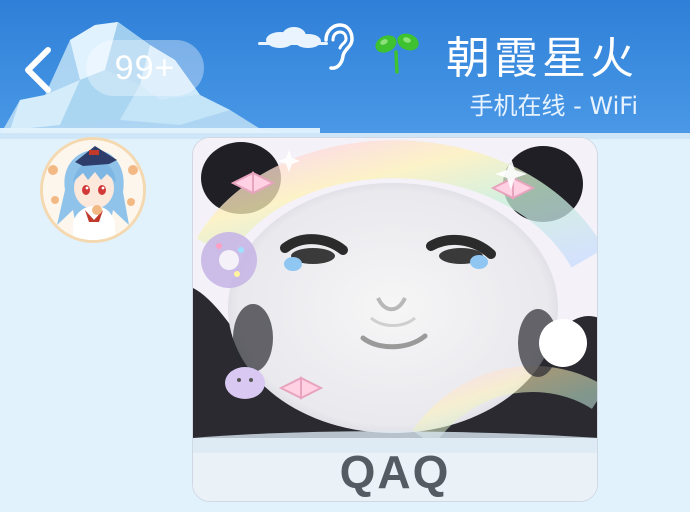  I want to click on chevron-left-icon, so click(38, 70).